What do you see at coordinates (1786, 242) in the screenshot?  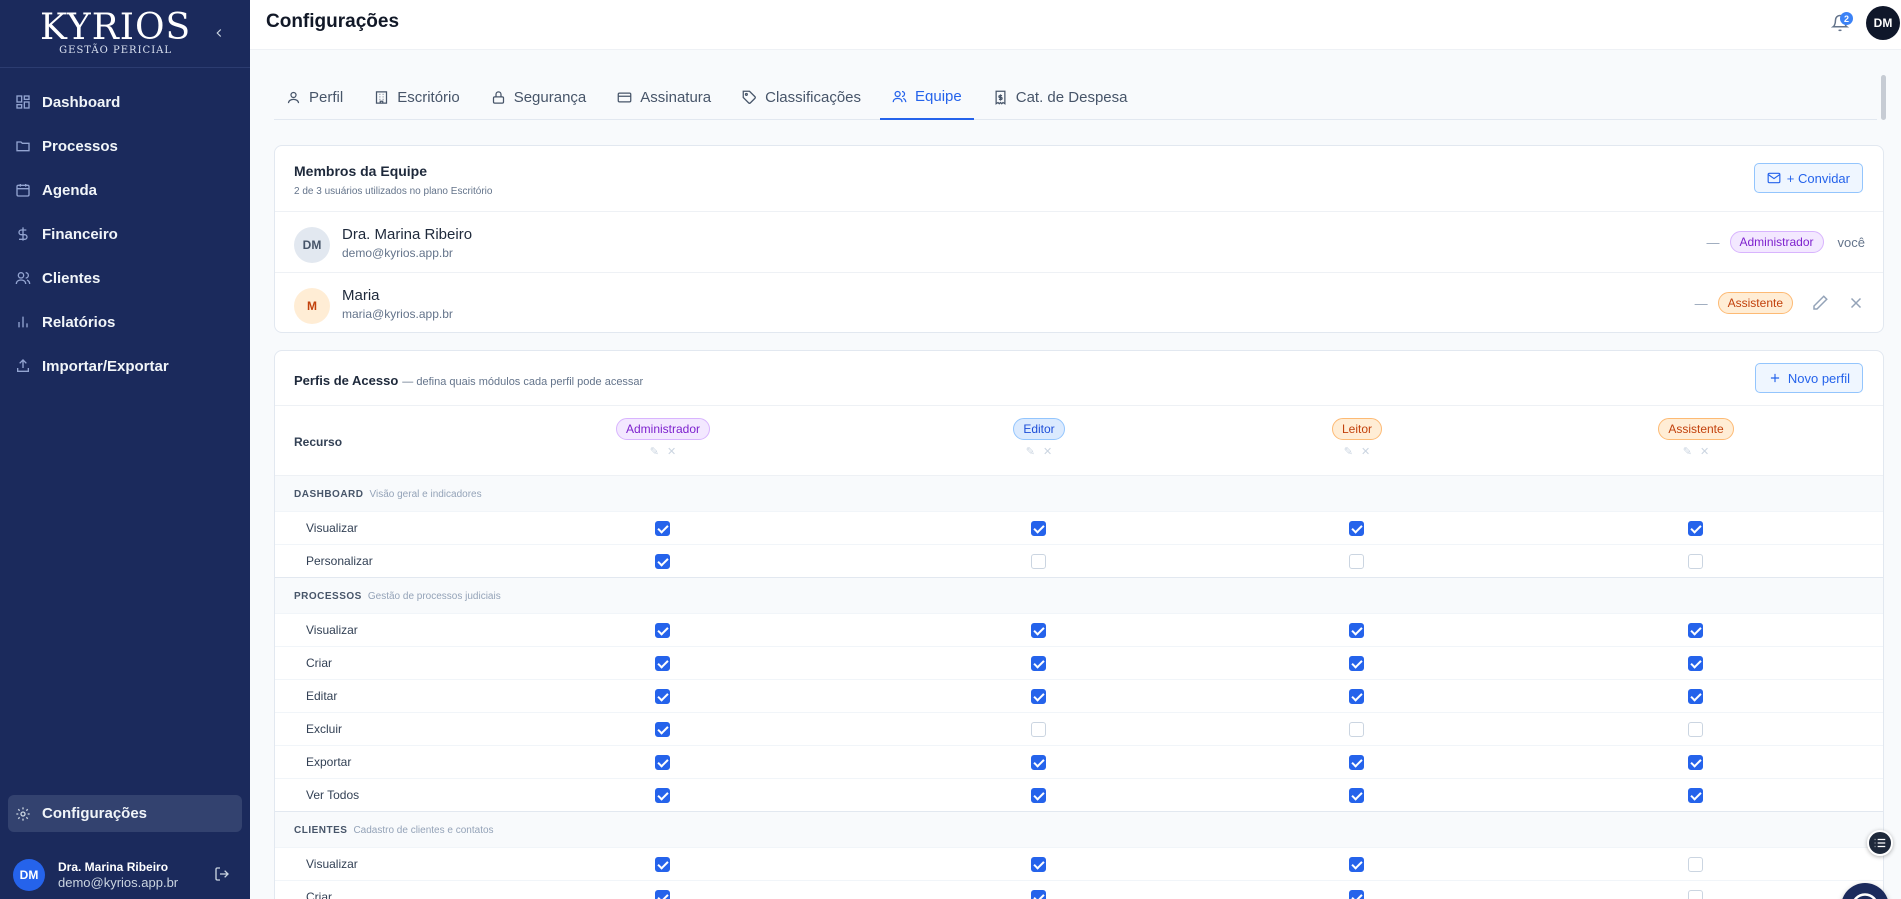 I see `member-actions: — Administrador você` at bounding box center [1786, 242].